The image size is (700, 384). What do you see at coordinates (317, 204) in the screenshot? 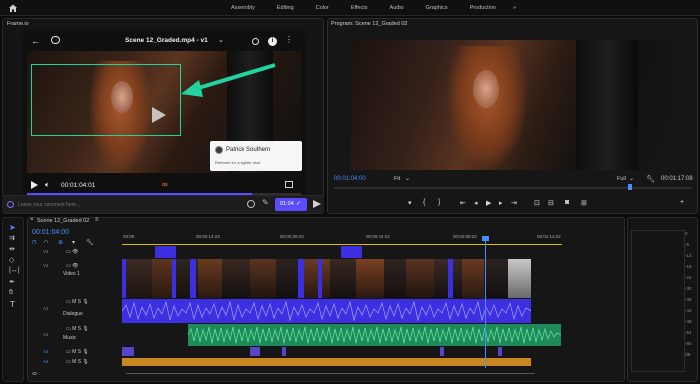
I see `send-icon` at bounding box center [317, 204].